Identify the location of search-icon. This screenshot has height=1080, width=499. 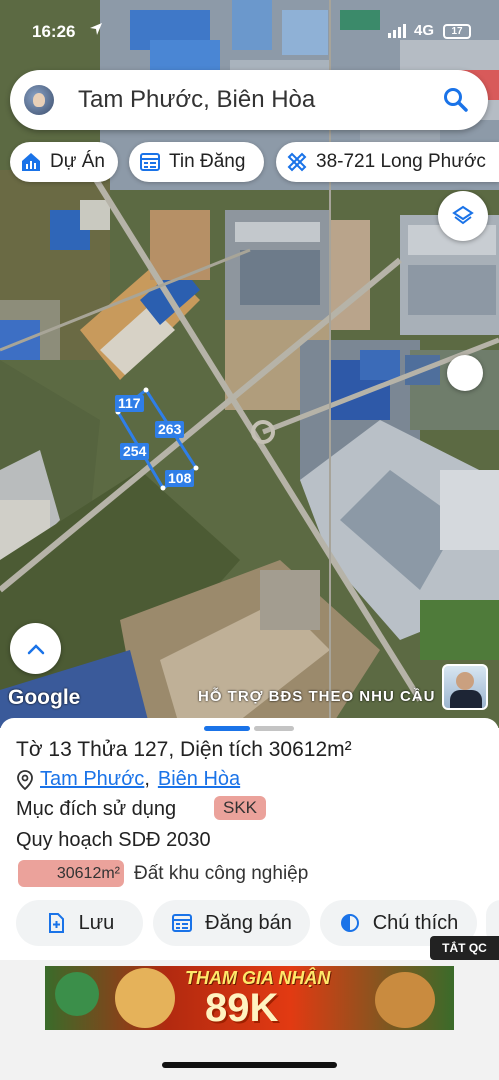
(456, 100).